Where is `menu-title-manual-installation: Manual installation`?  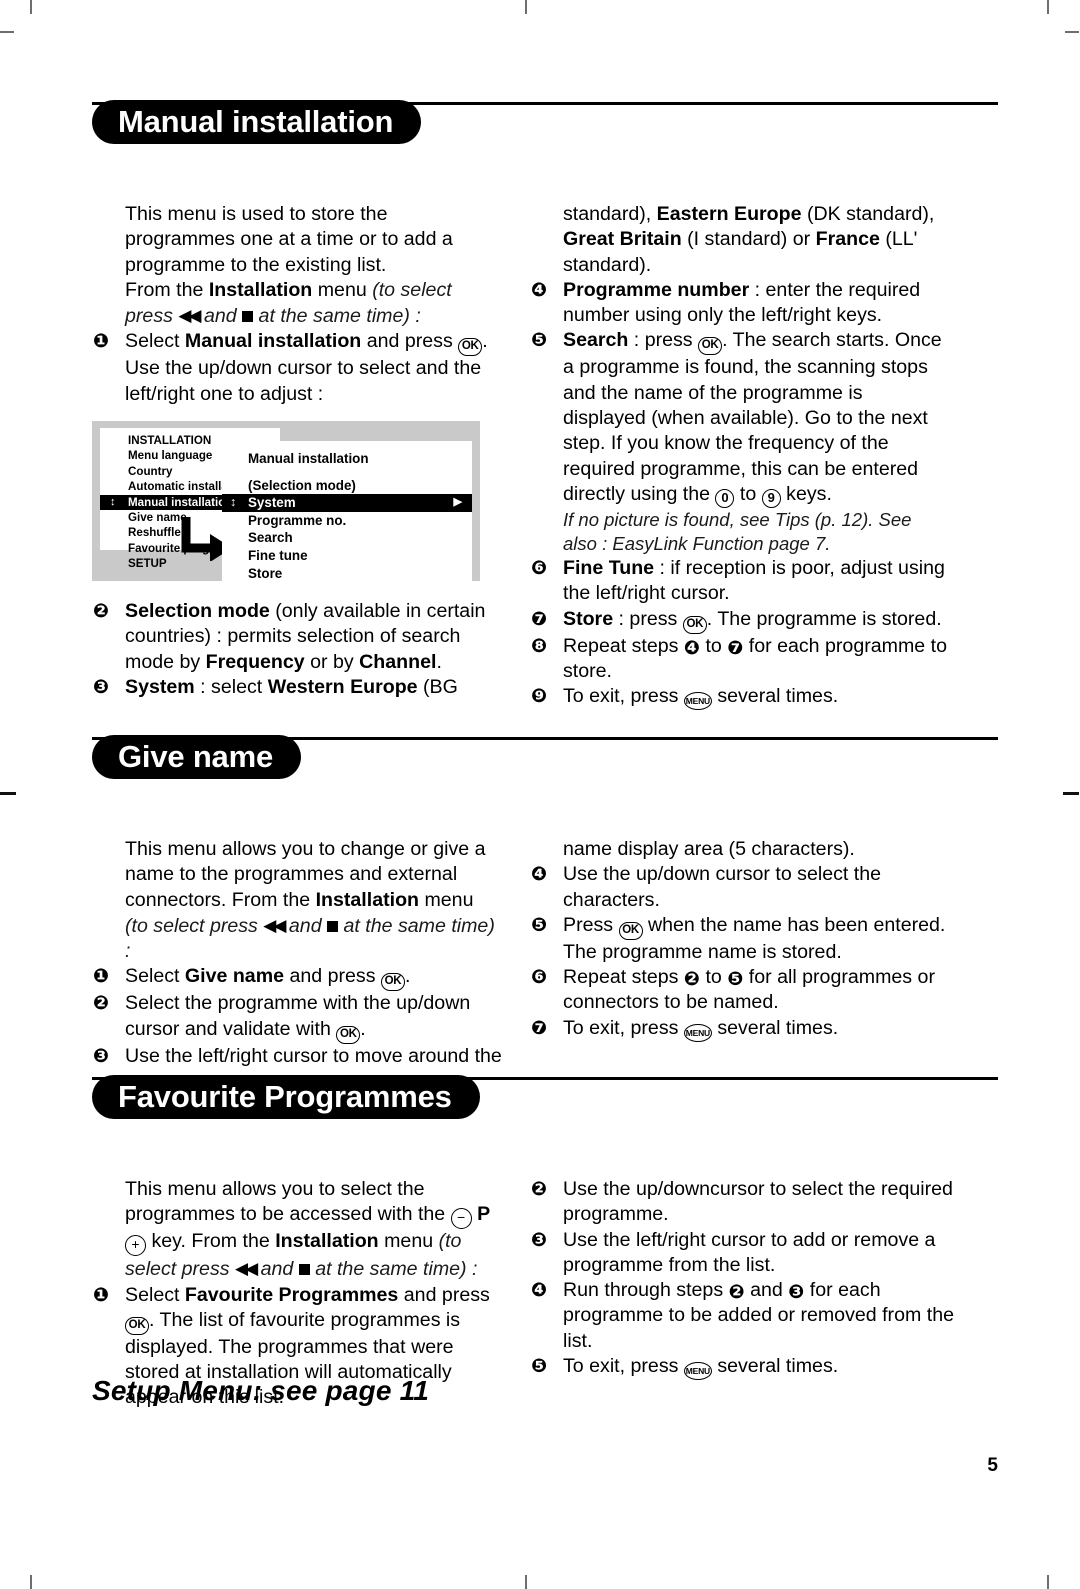 menu-title-manual-installation: Manual installation is located at coordinates (308, 459).